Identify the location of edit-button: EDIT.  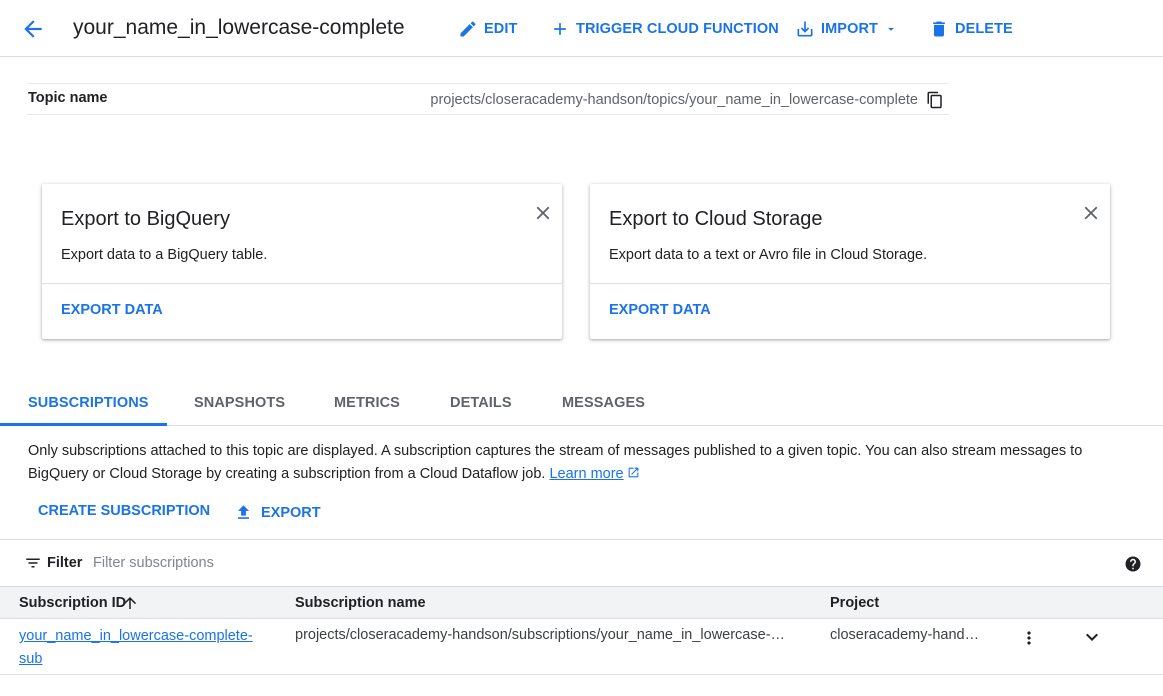
(487, 29).